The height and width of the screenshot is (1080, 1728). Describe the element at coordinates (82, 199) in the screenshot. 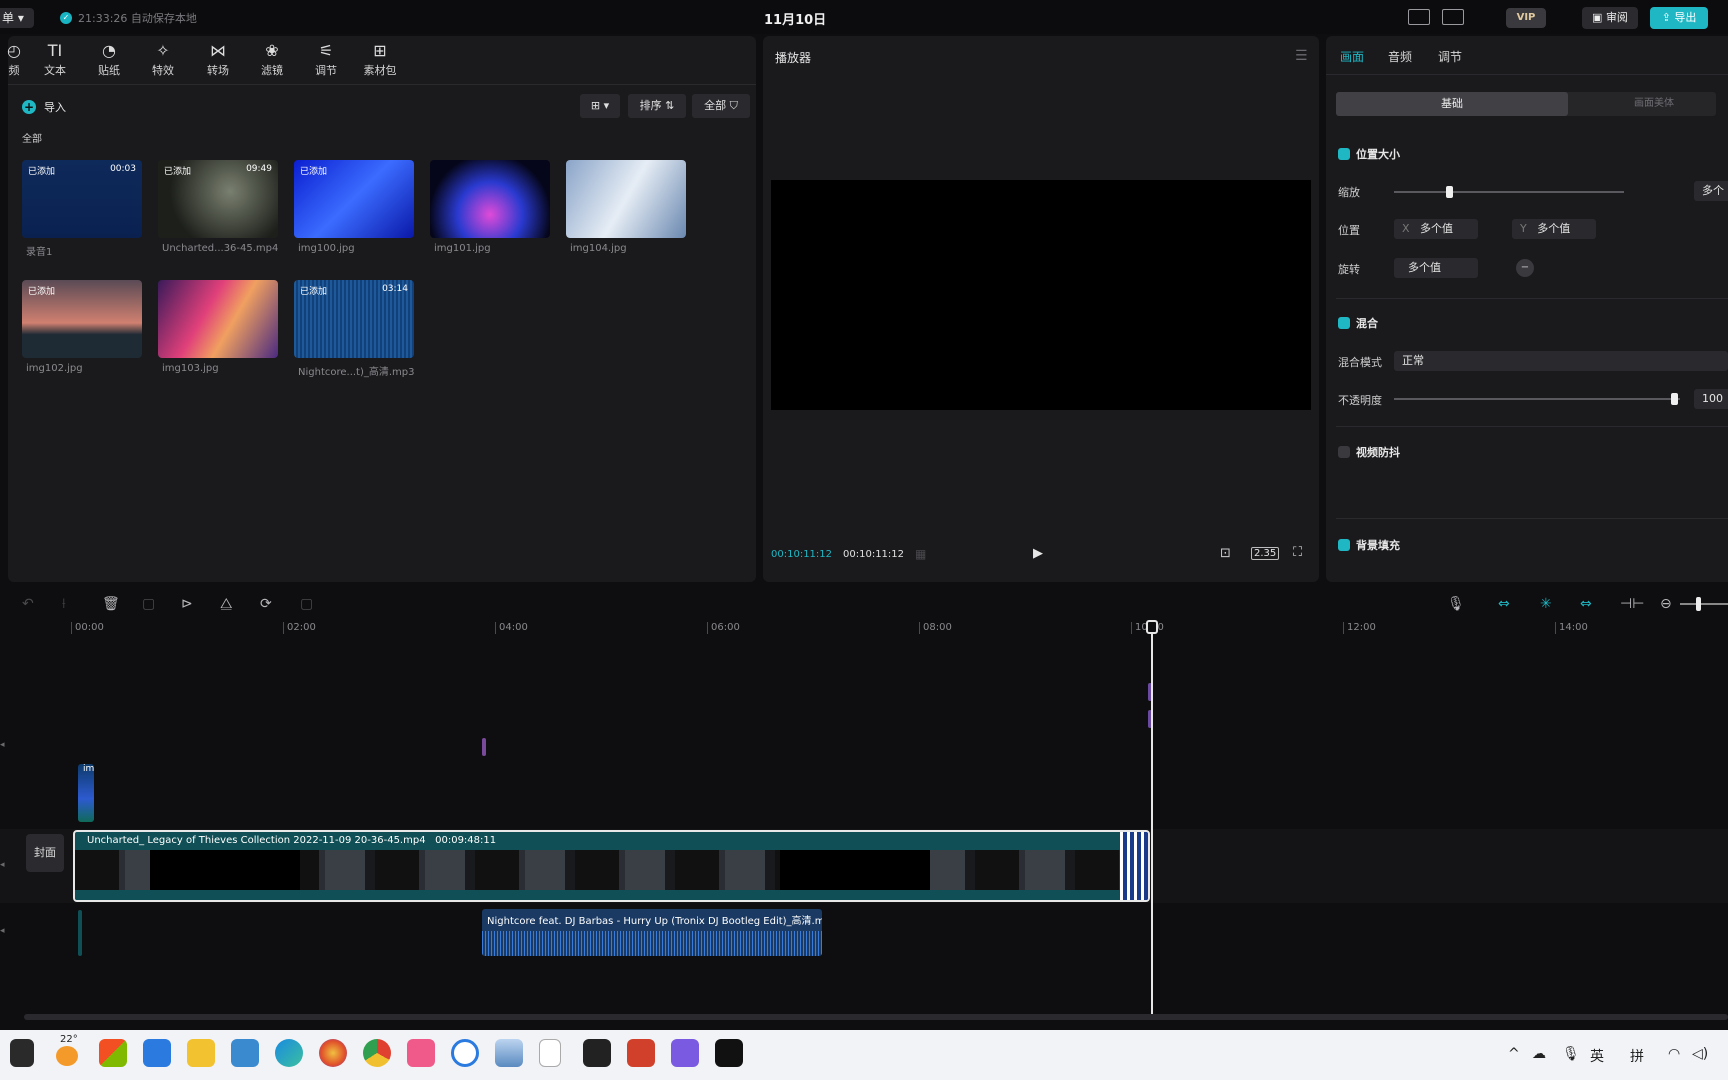

I see `media-item: 已添加 00:03` at that location.